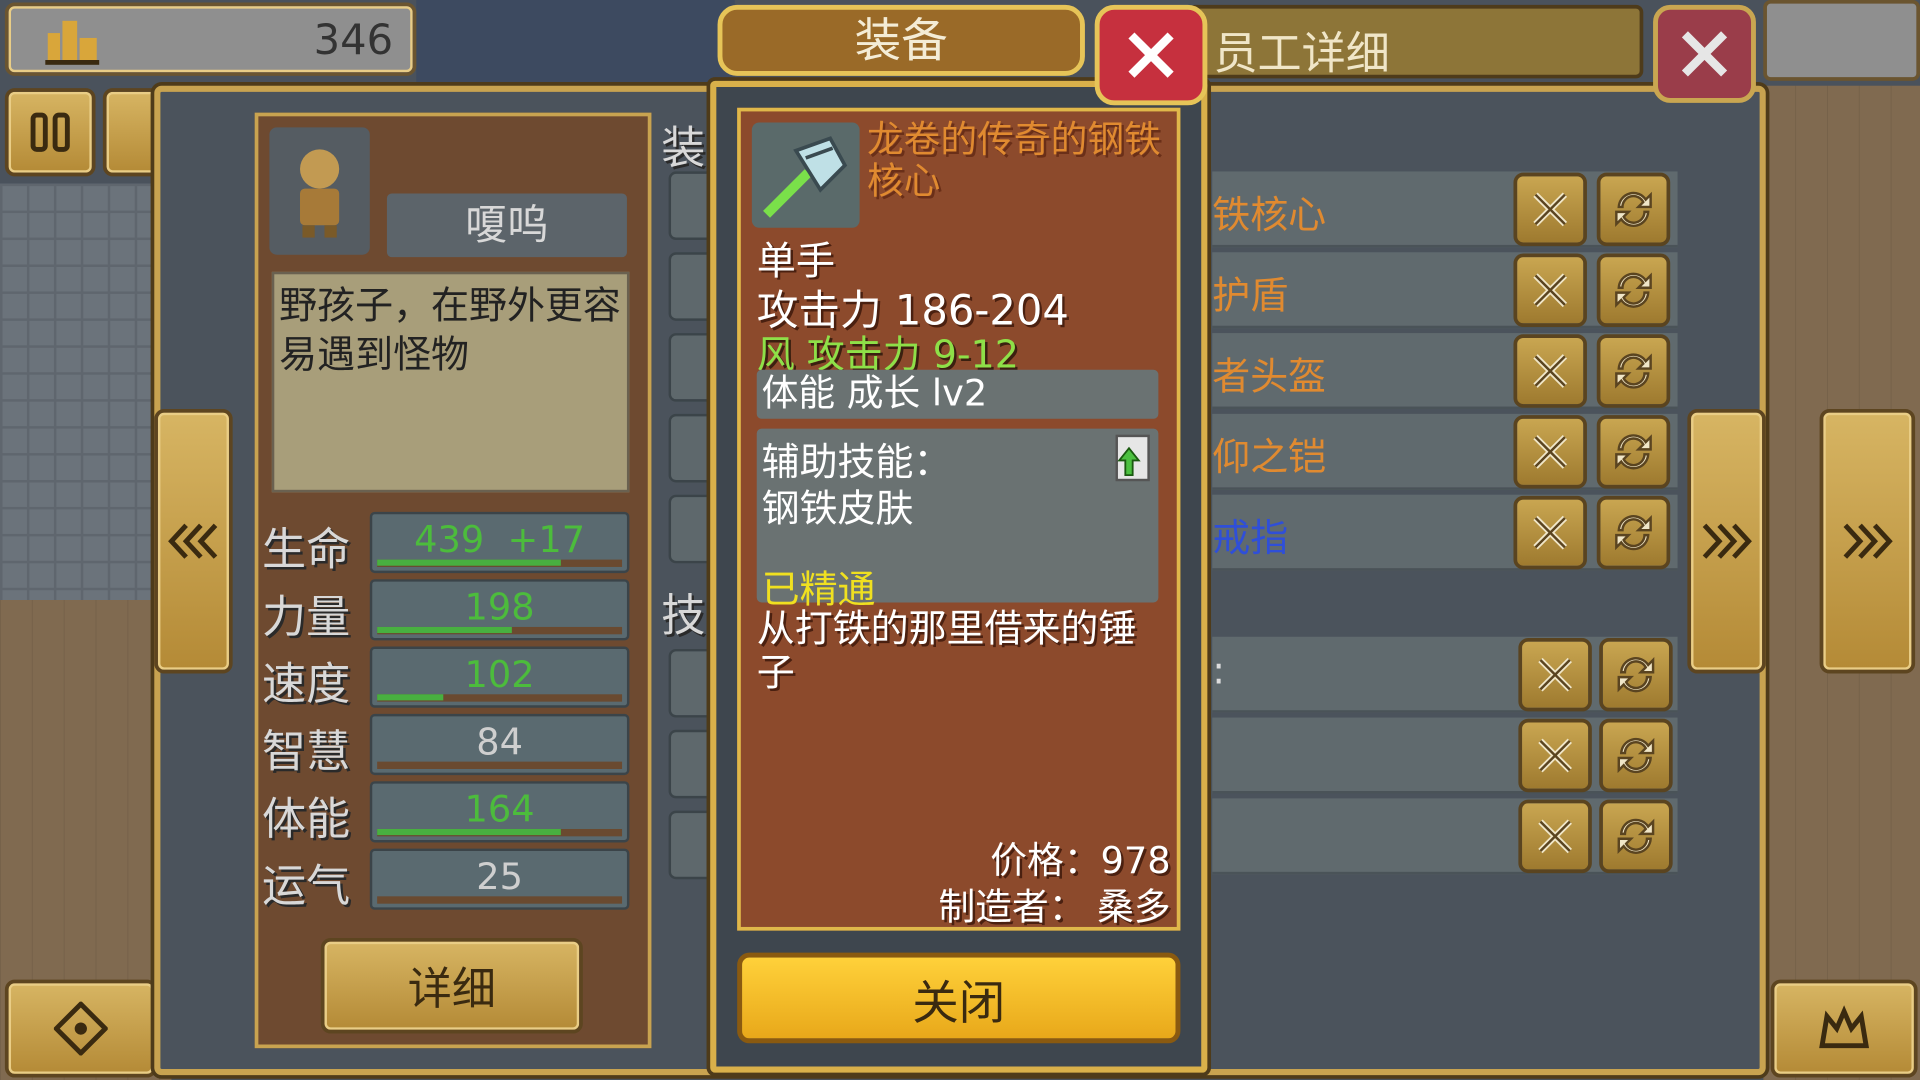 This screenshot has width=1920, height=1080. I want to click on building-icon, so click(72, 43).